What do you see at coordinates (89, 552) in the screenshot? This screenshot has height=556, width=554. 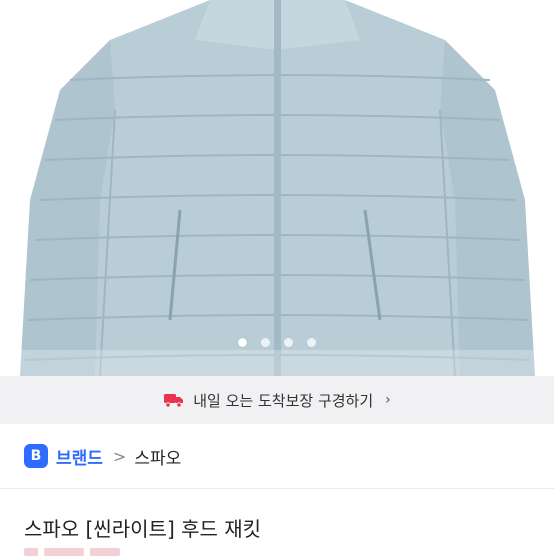 I see `price-row-peek` at bounding box center [89, 552].